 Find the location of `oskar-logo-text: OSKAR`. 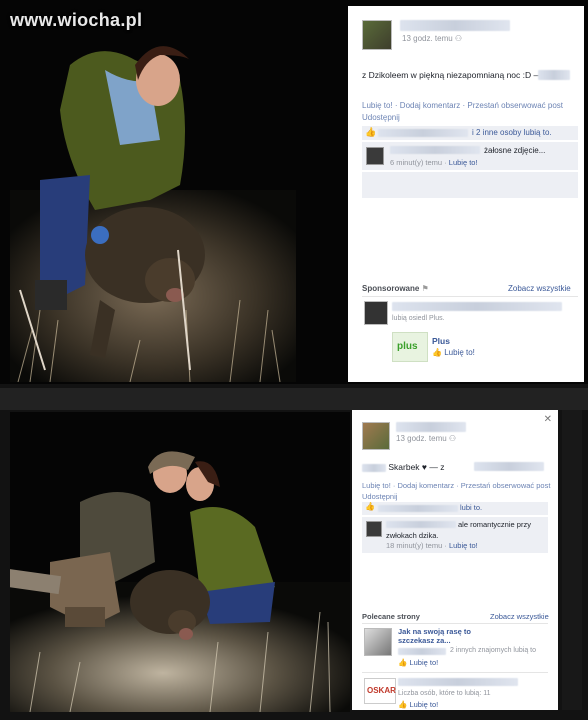

oskar-logo-text: OSKAR is located at coordinates (381, 690).